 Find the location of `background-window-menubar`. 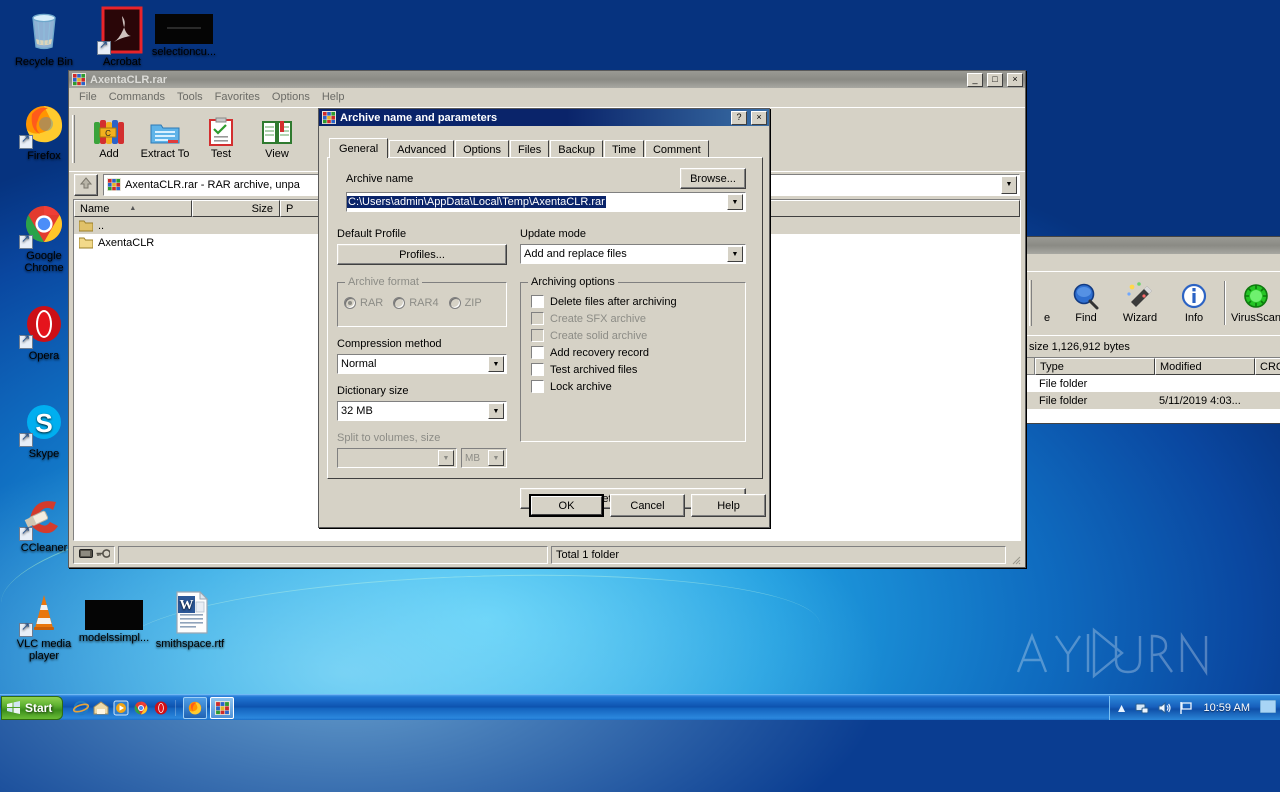

background-window-menubar is located at coordinates (1153, 261).